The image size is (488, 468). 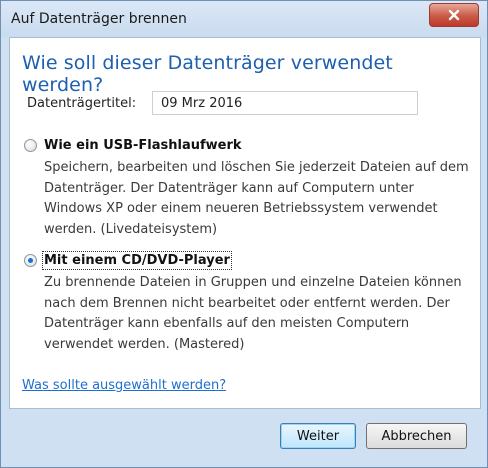 What do you see at coordinates (285, 103) in the screenshot?
I see `disc-title-input` at bounding box center [285, 103].